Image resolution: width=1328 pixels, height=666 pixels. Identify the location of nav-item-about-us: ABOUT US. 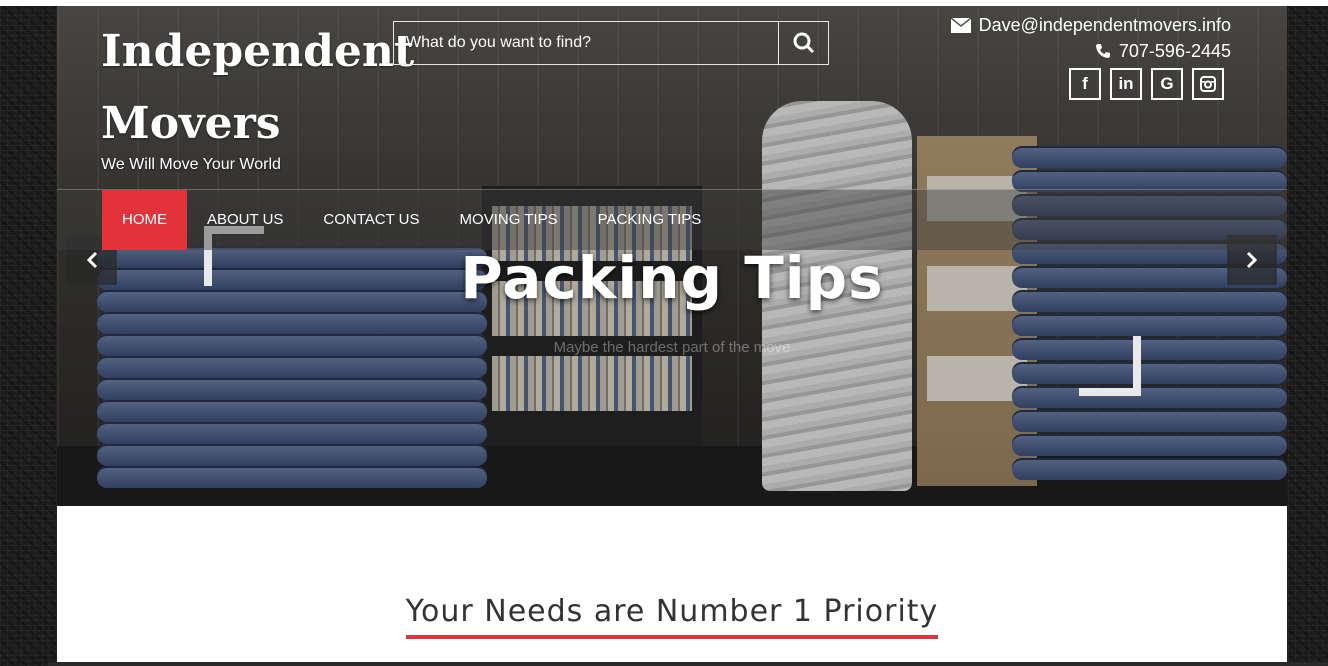
(245, 220).